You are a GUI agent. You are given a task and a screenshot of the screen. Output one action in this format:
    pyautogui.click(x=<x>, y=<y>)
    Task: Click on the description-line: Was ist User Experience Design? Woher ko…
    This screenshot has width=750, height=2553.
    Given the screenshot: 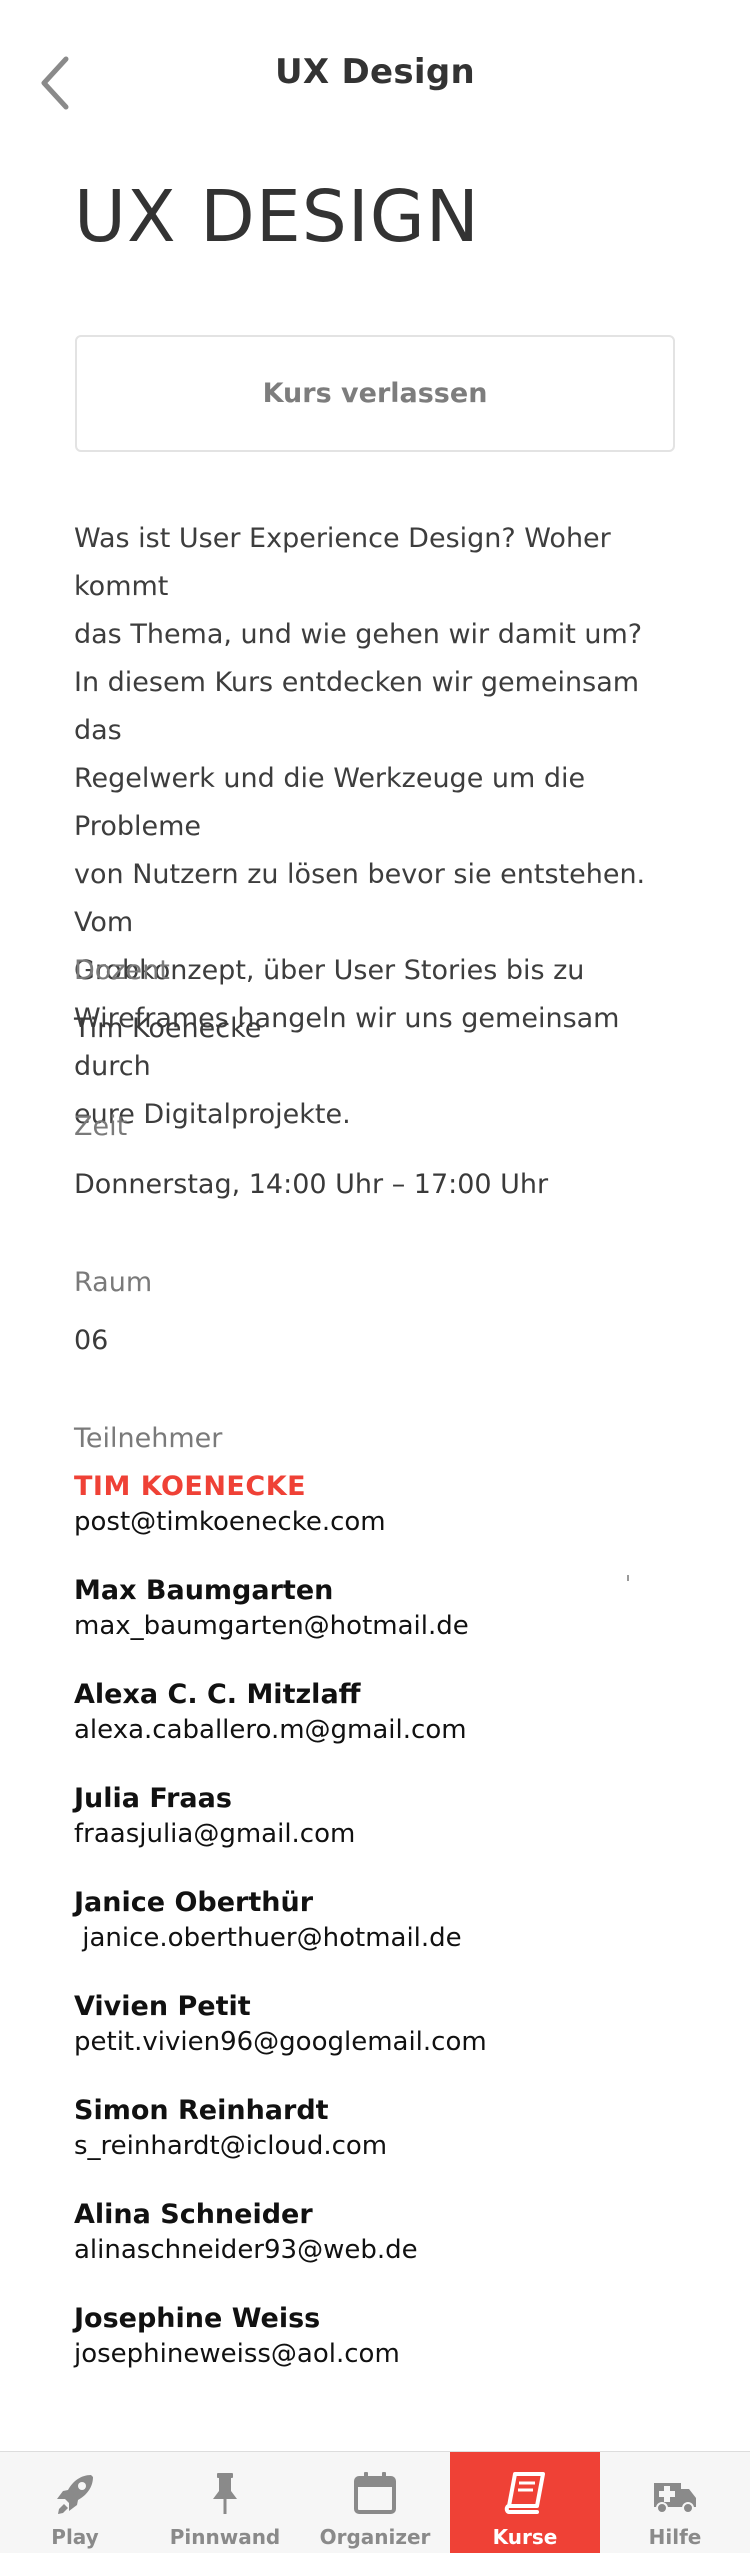 What is the action you would take?
    pyautogui.click(x=342, y=562)
    